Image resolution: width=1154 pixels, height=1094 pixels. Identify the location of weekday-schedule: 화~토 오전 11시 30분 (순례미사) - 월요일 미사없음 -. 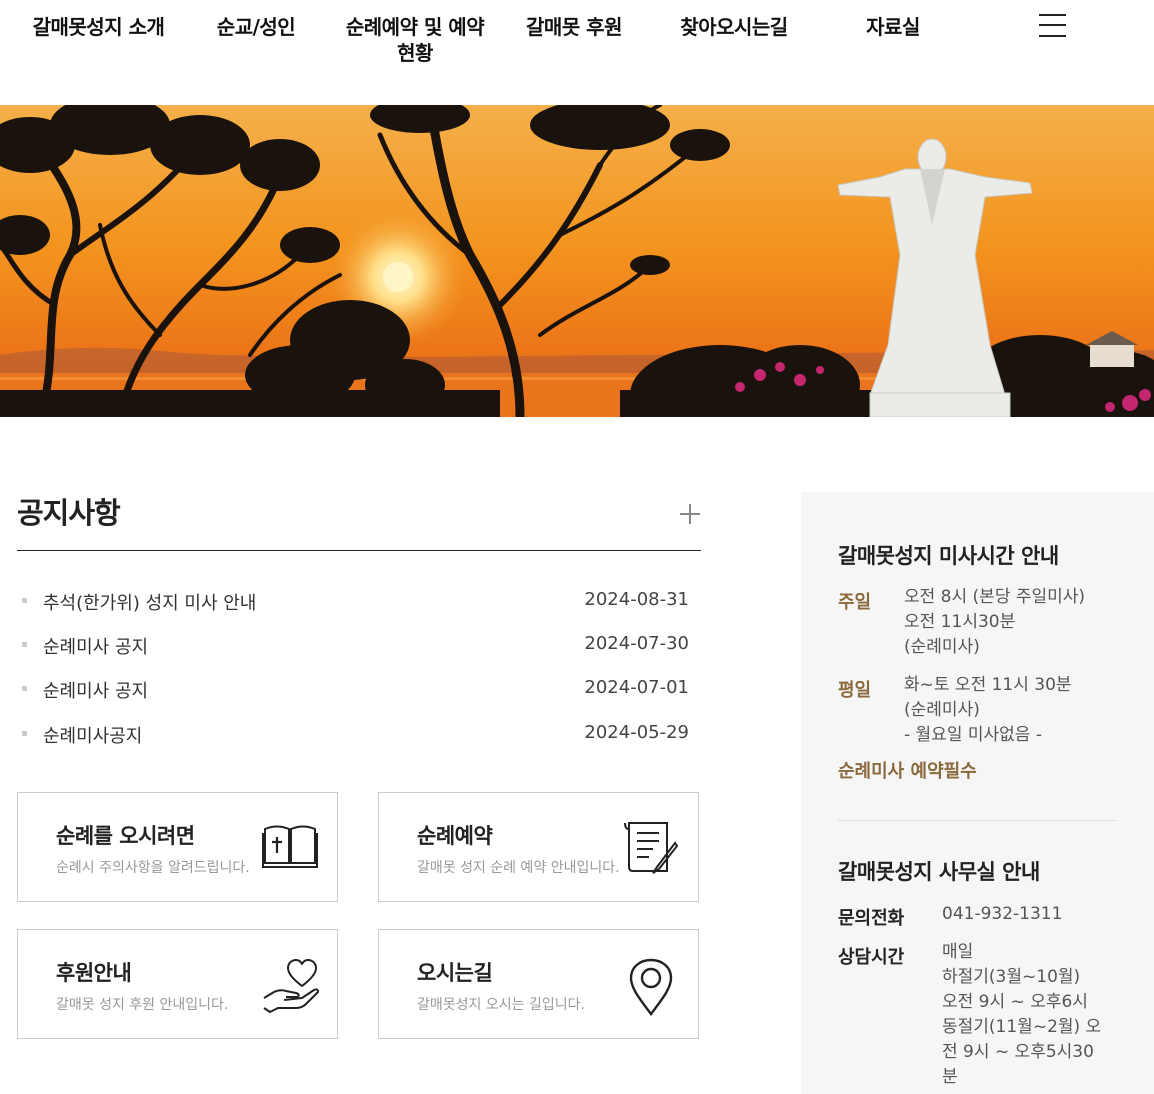
(988, 710).